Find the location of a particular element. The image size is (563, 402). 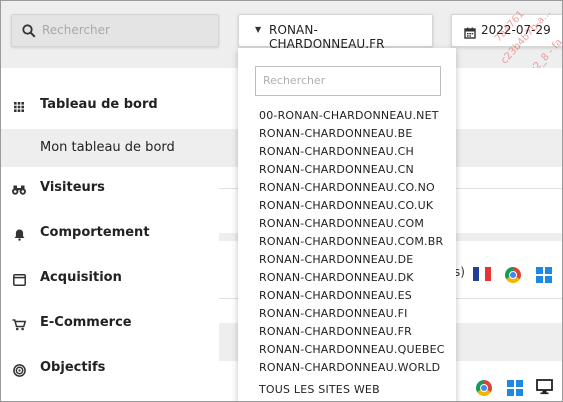

site-option: RONAN-CHARDONNEAU.COM.BR is located at coordinates (352, 242).